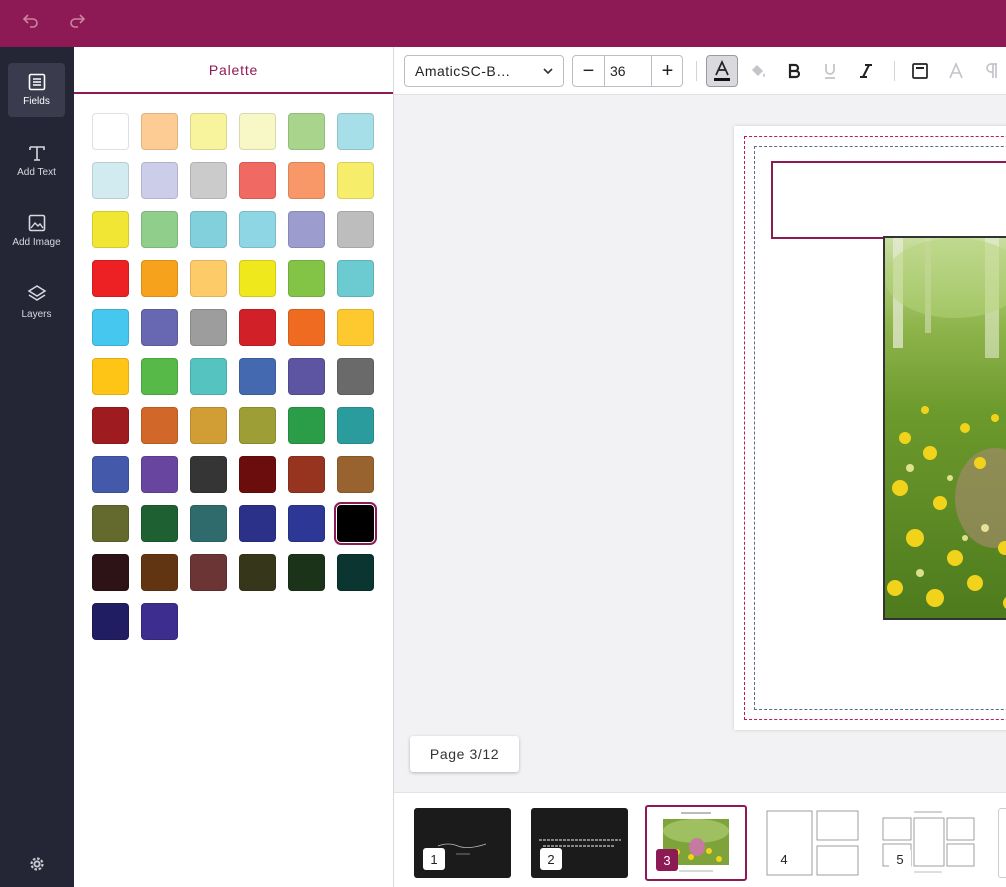  I want to click on underline-button, so click(830, 71).